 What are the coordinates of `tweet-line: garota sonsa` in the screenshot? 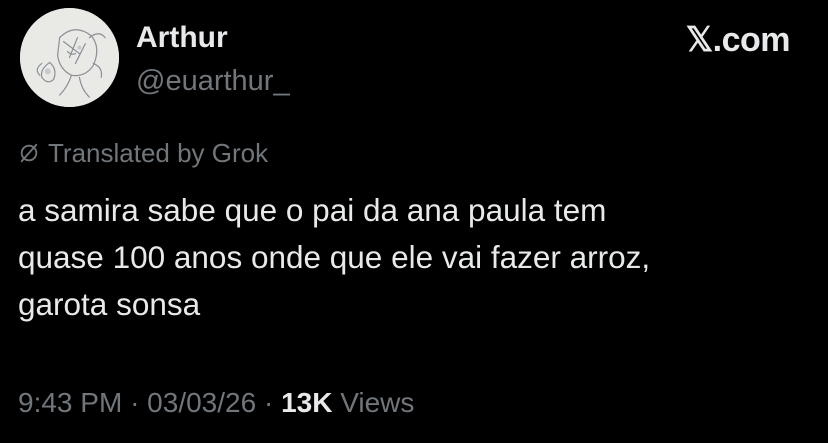 It's located at (109, 304).